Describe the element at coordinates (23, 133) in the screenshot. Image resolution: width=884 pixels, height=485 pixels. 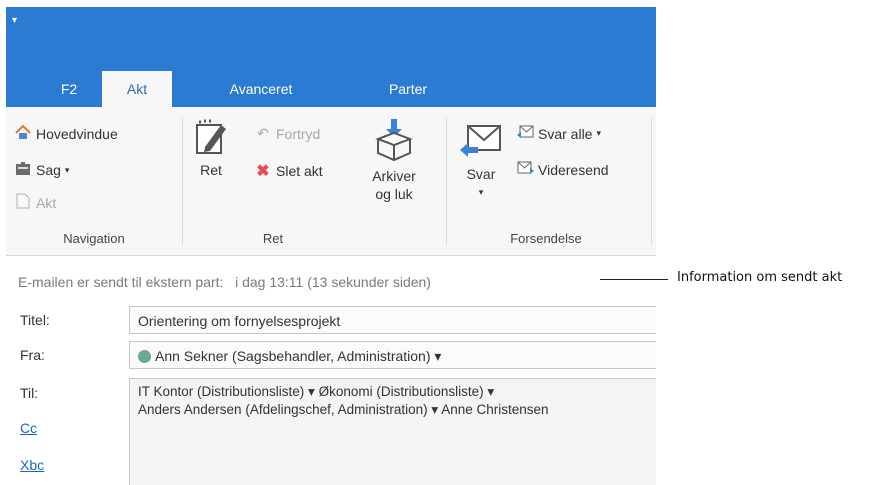
I see `home-icon` at that location.